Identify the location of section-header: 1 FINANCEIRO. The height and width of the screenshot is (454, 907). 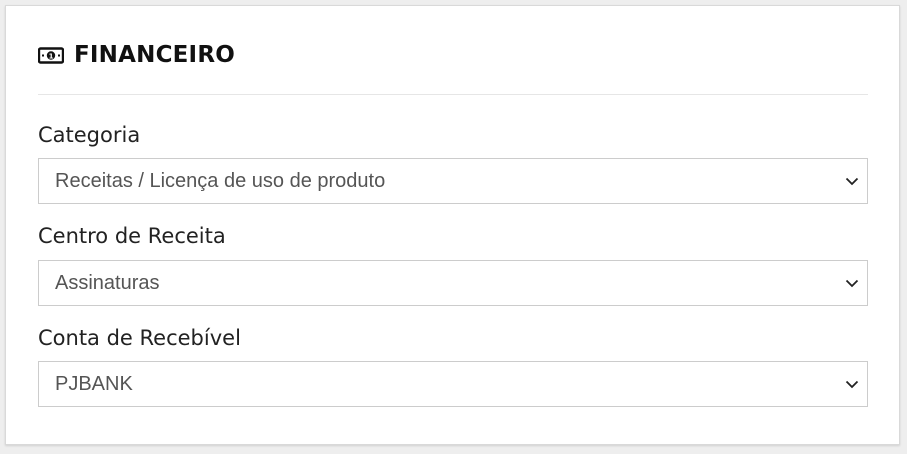
(136, 55).